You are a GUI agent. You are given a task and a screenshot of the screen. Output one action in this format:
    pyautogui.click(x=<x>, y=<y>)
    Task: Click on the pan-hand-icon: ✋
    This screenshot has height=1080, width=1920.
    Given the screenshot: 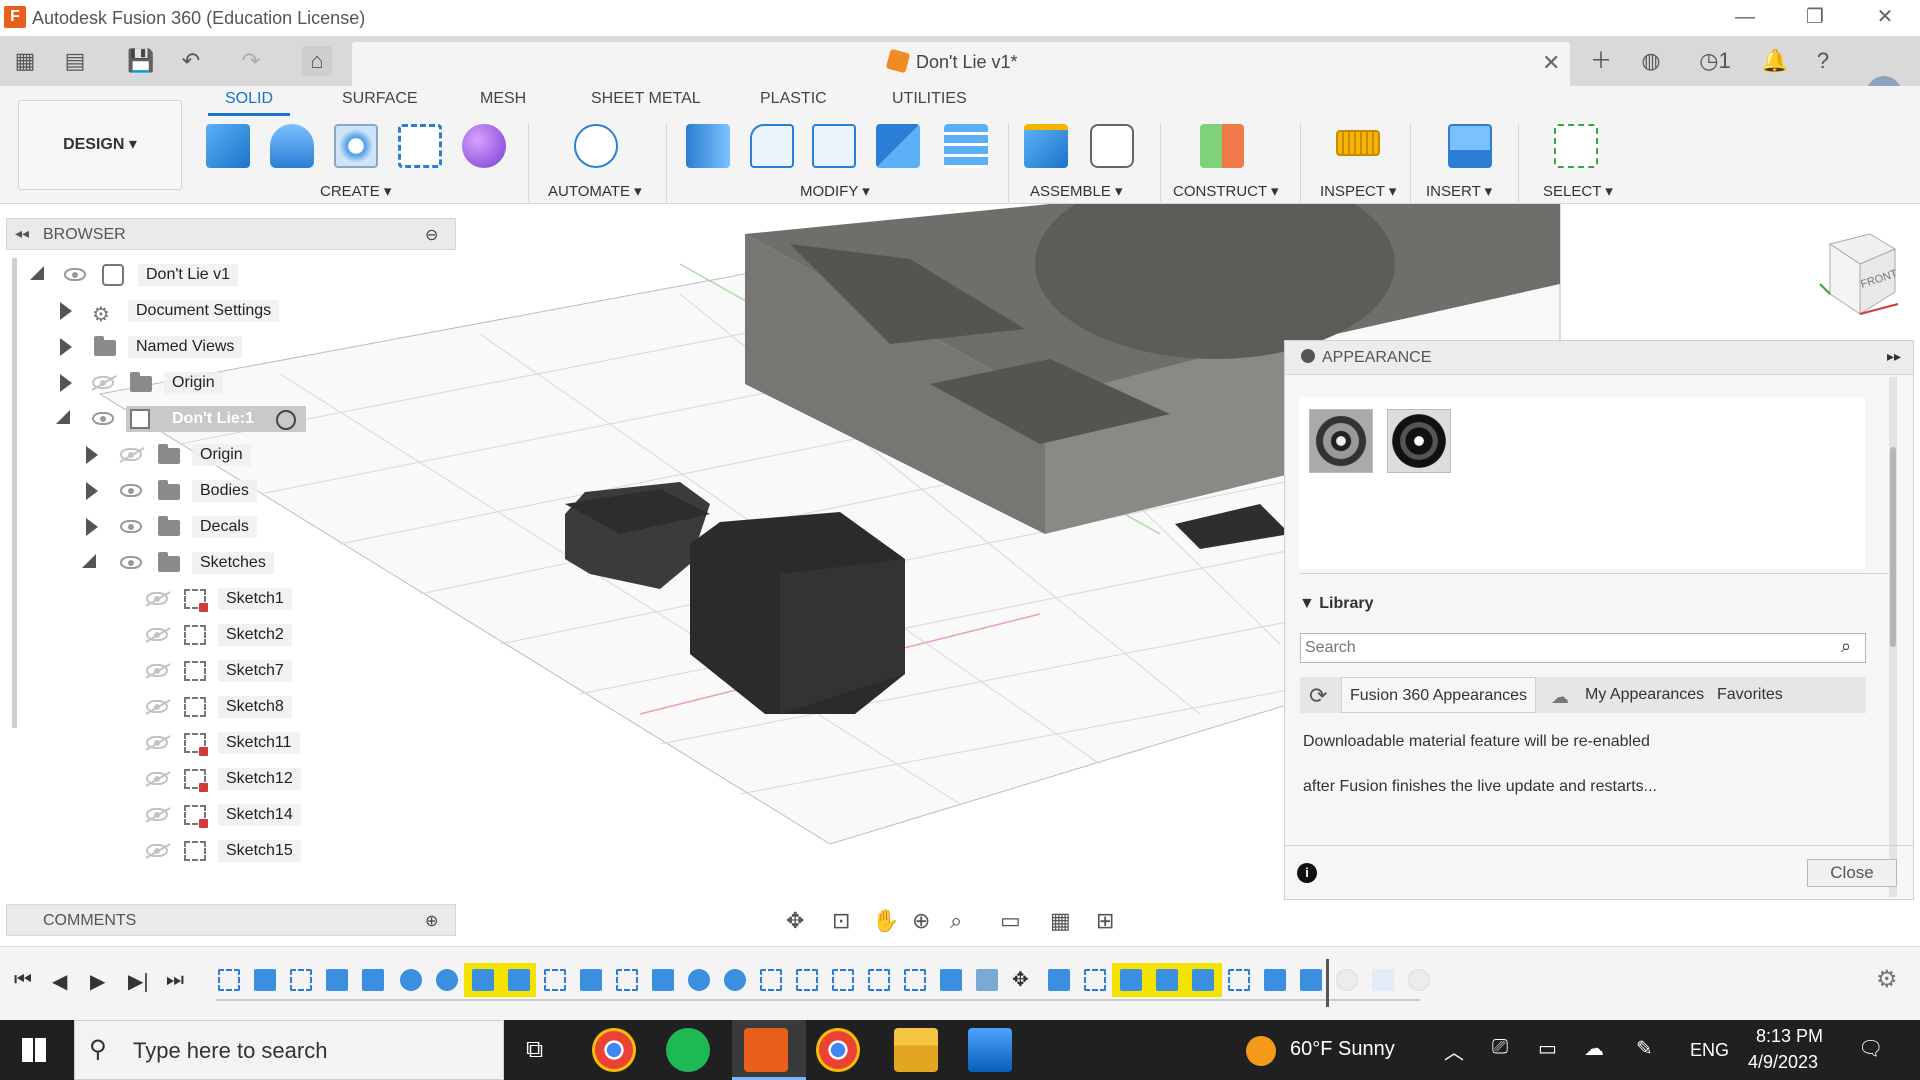 What is the action you would take?
    pyautogui.click(x=885, y=921)
    